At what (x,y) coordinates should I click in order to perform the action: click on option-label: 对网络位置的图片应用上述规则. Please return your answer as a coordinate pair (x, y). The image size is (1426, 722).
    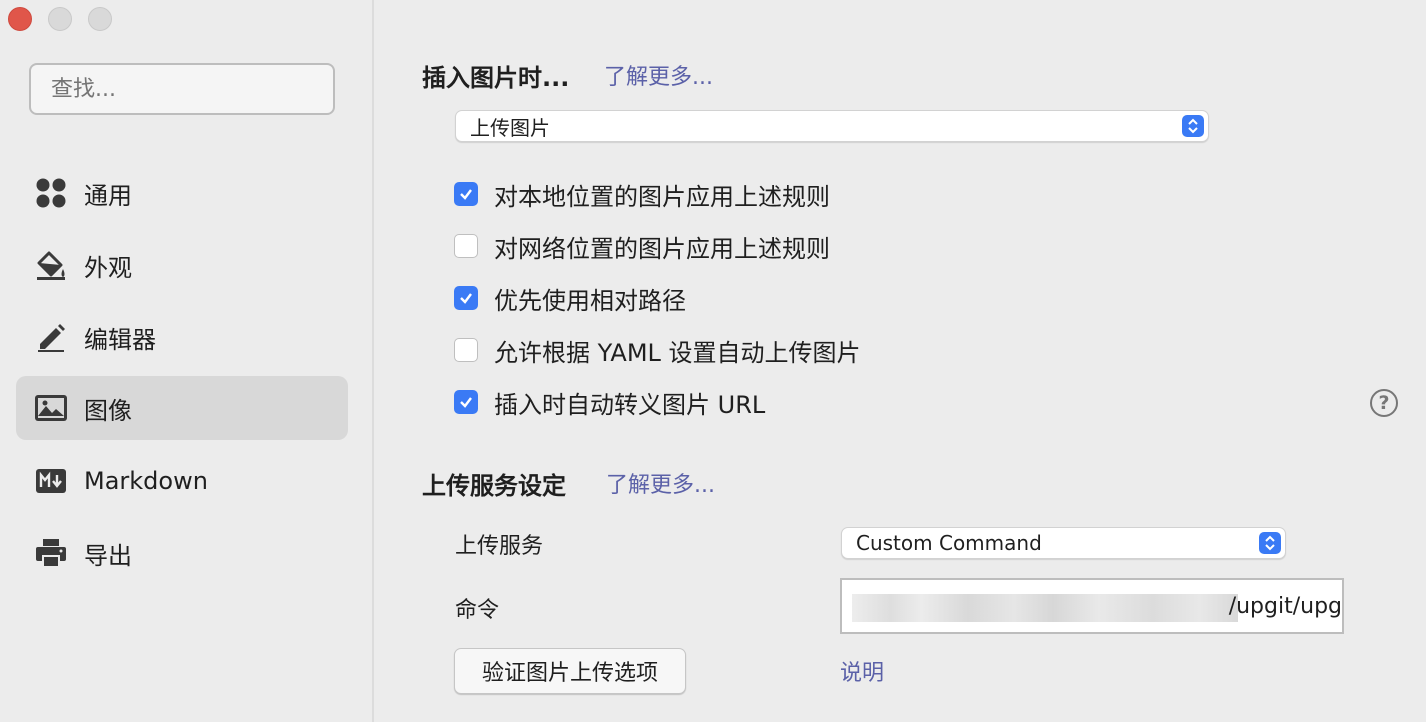
    Looking at the image, I should click on (662, 248).